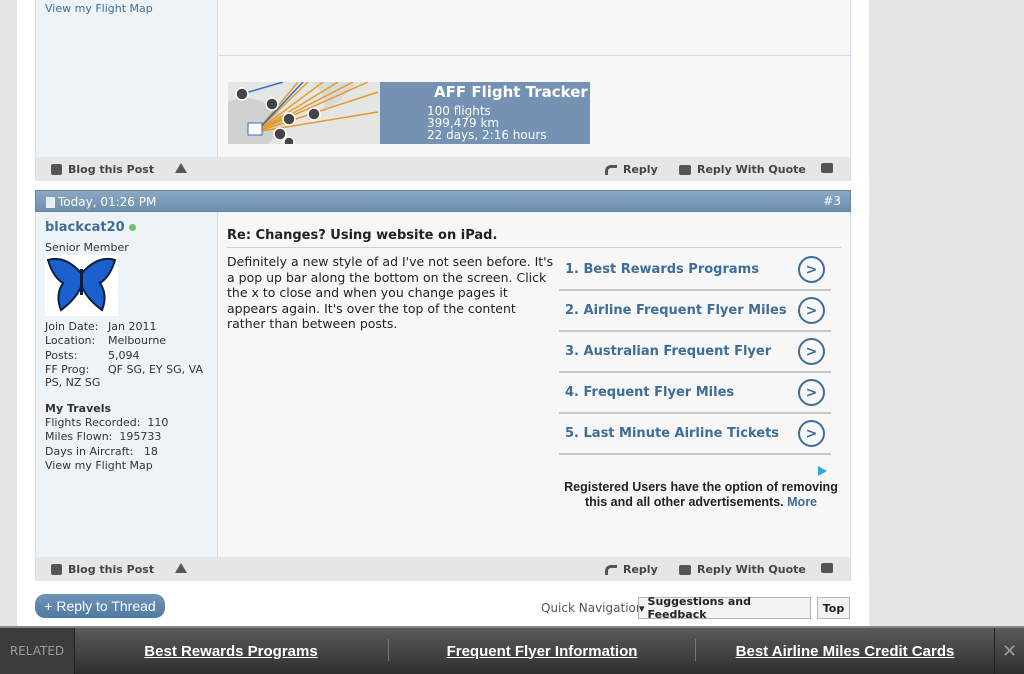 This screenshot has width=1024, height=674. Describe the element at coordinates (132, 227) in the screenshot. I see `online-status-icon` at that location.